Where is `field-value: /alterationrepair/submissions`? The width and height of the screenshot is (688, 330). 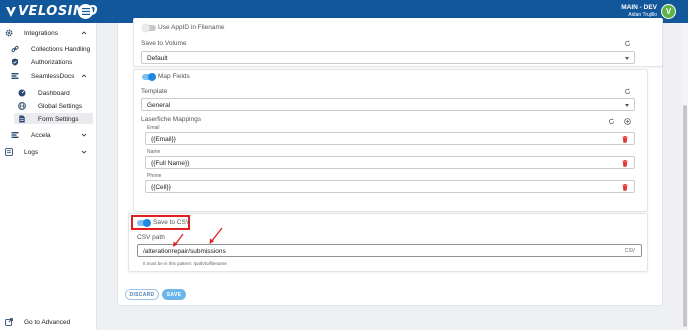 field-value: /alterationrepair/submissions is located at coordinates (184, 251).